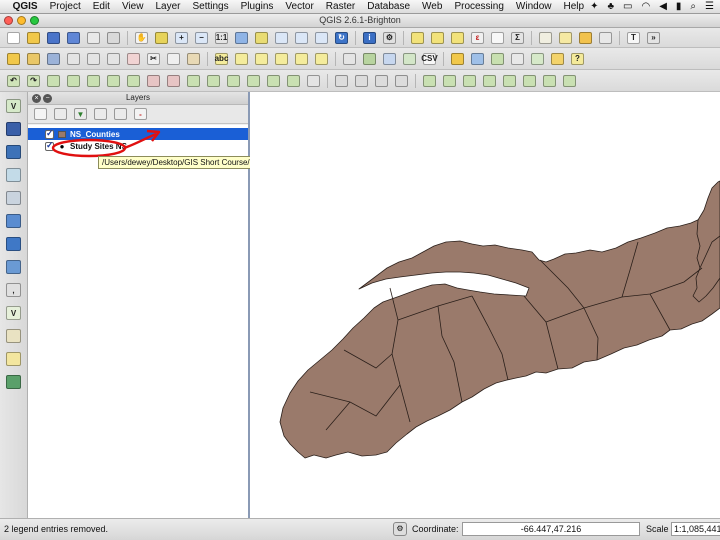 Image resolution: width=720 pixels, height=540 pixels. What do you see at coordinates (221, 59) in the screenshot?
I see `label-tool-button: abc` at bounding box center [221, 59].